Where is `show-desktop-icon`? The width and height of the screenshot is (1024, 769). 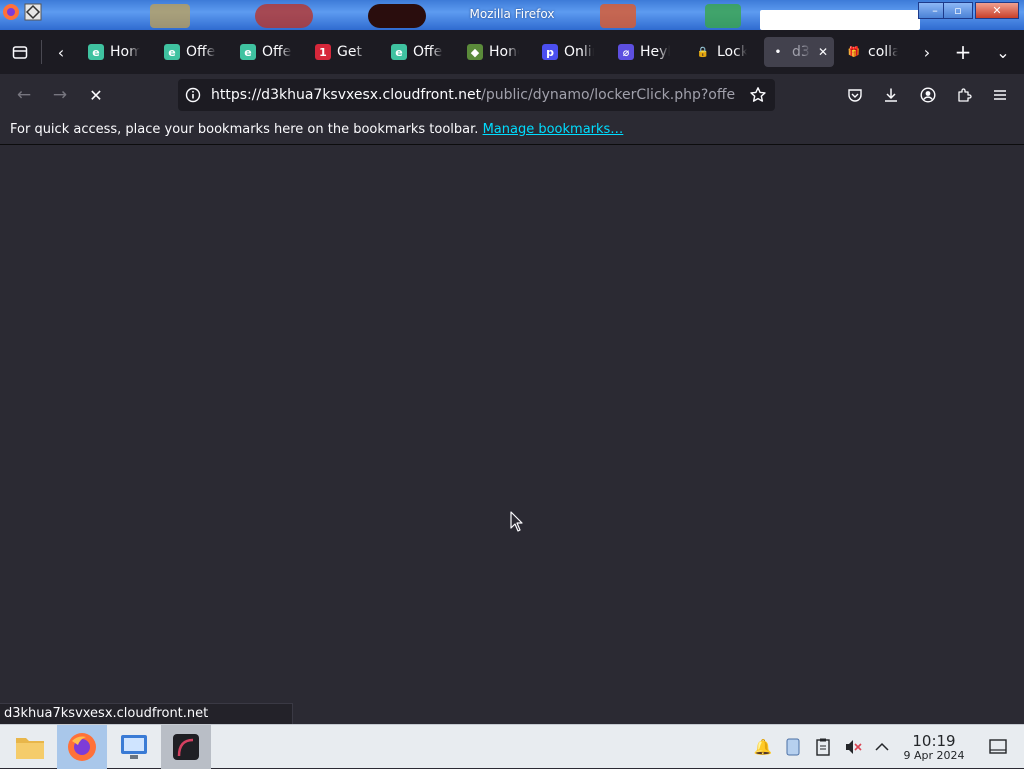 show-desktop-icon is located at coordinates (998, 747).